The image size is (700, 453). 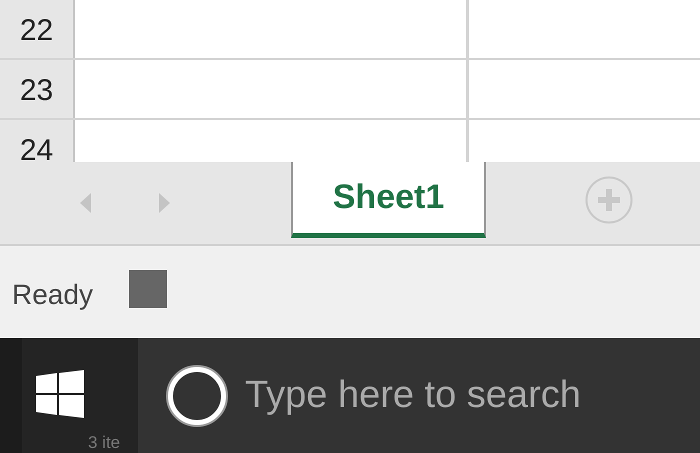 I want to click on scroll-right-icon, so click(x=164, y=203).